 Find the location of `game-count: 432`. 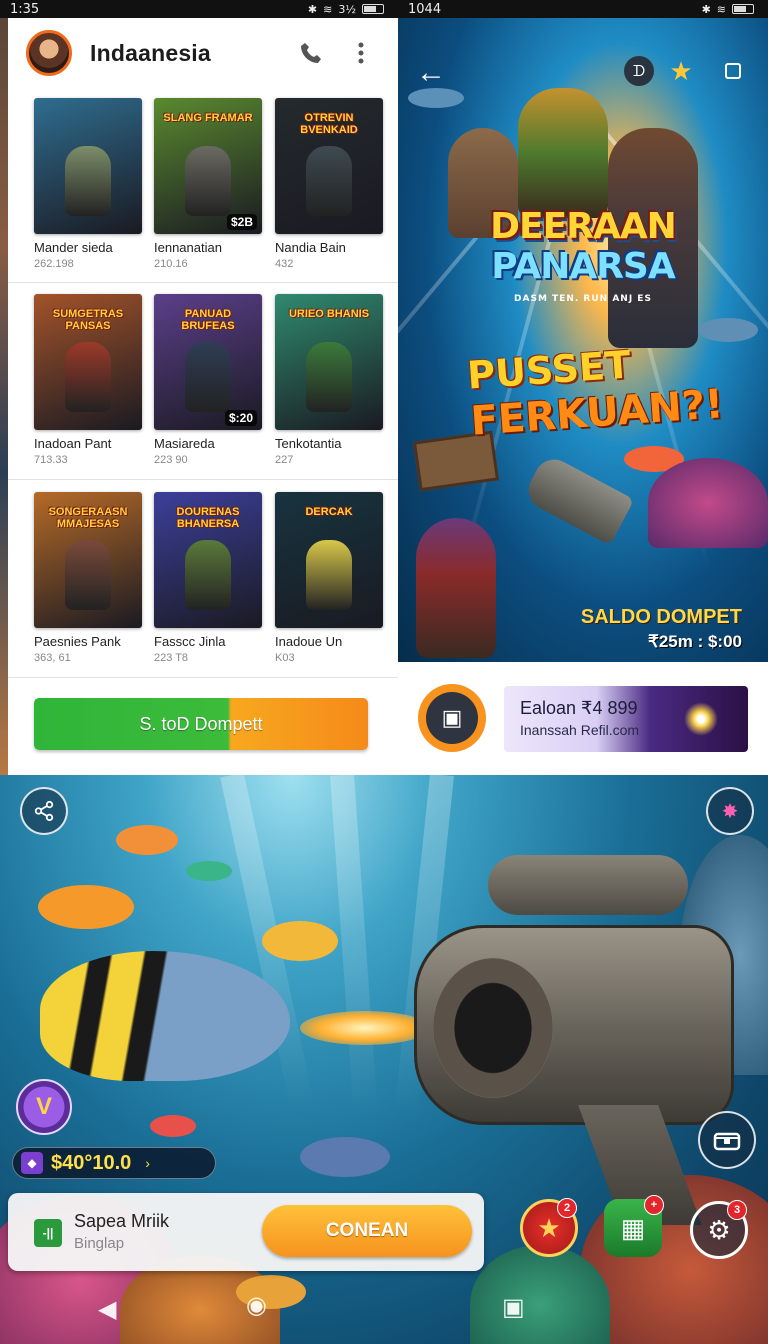

game-count: 432 is located at coordinates (284, 264).